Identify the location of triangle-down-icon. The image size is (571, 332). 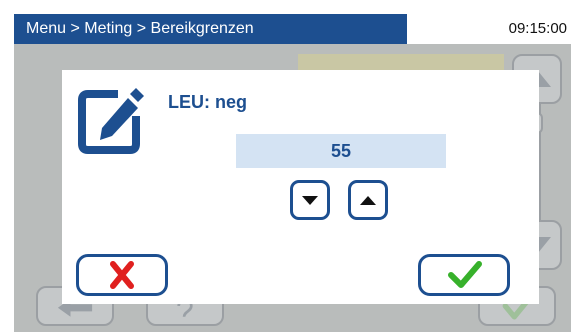
(310, 200).